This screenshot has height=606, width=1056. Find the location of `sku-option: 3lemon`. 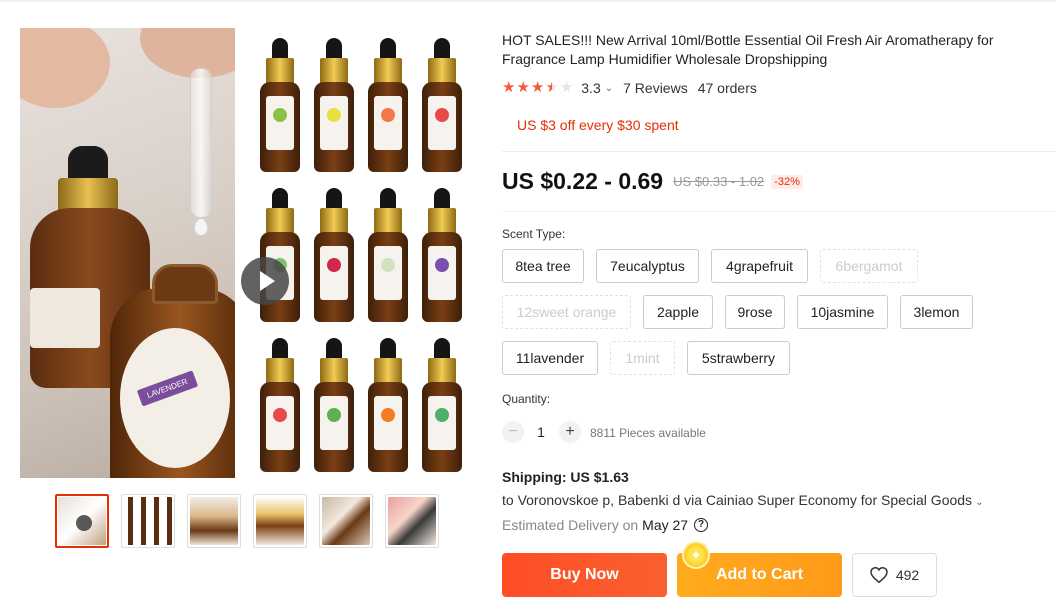

sku-option: 3lemon is located at coordinates (936, 312).